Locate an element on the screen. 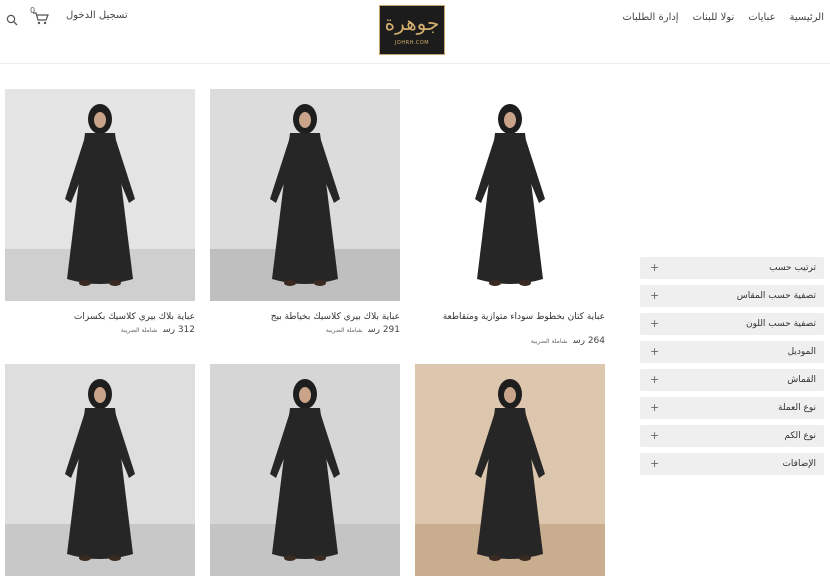  filter-fabric: + القماش is located at coordinates (732, 380).